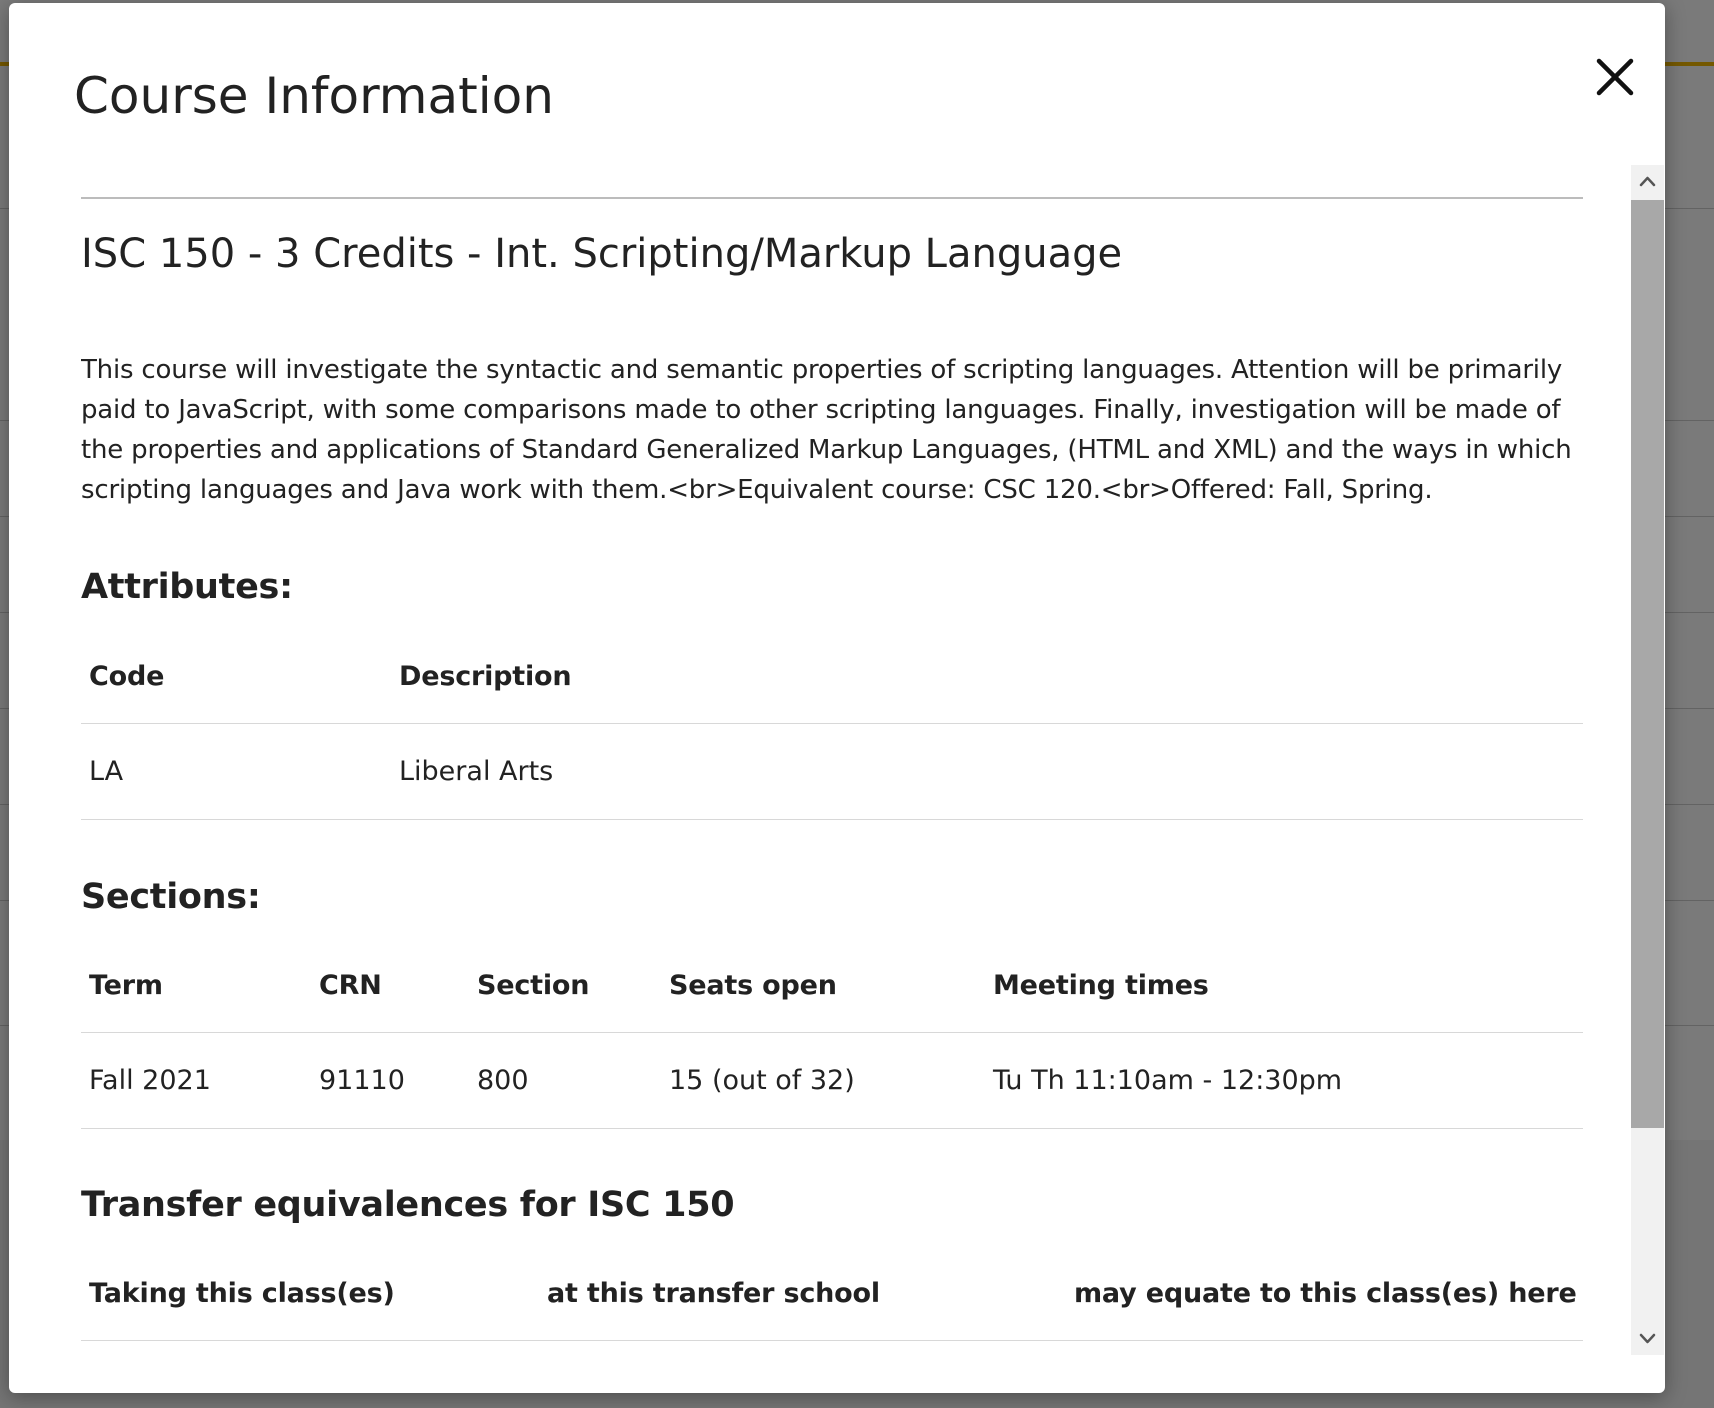 This screenshot has width=1714, height=1408. I want to click on section-term: Fall 2021, so click(150, 1080).